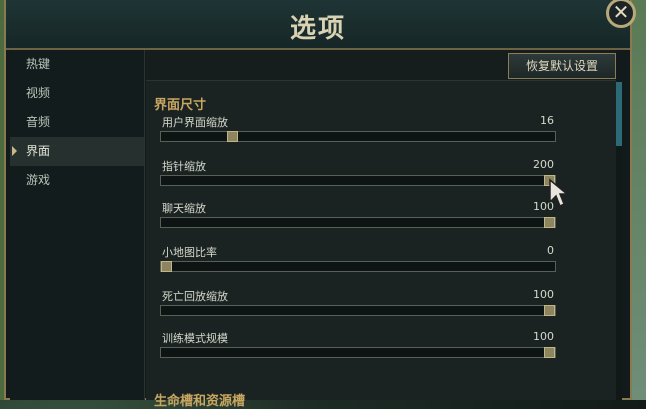  I want to click on sidebar-item-hotkeys: 热键, so click(77, 64).